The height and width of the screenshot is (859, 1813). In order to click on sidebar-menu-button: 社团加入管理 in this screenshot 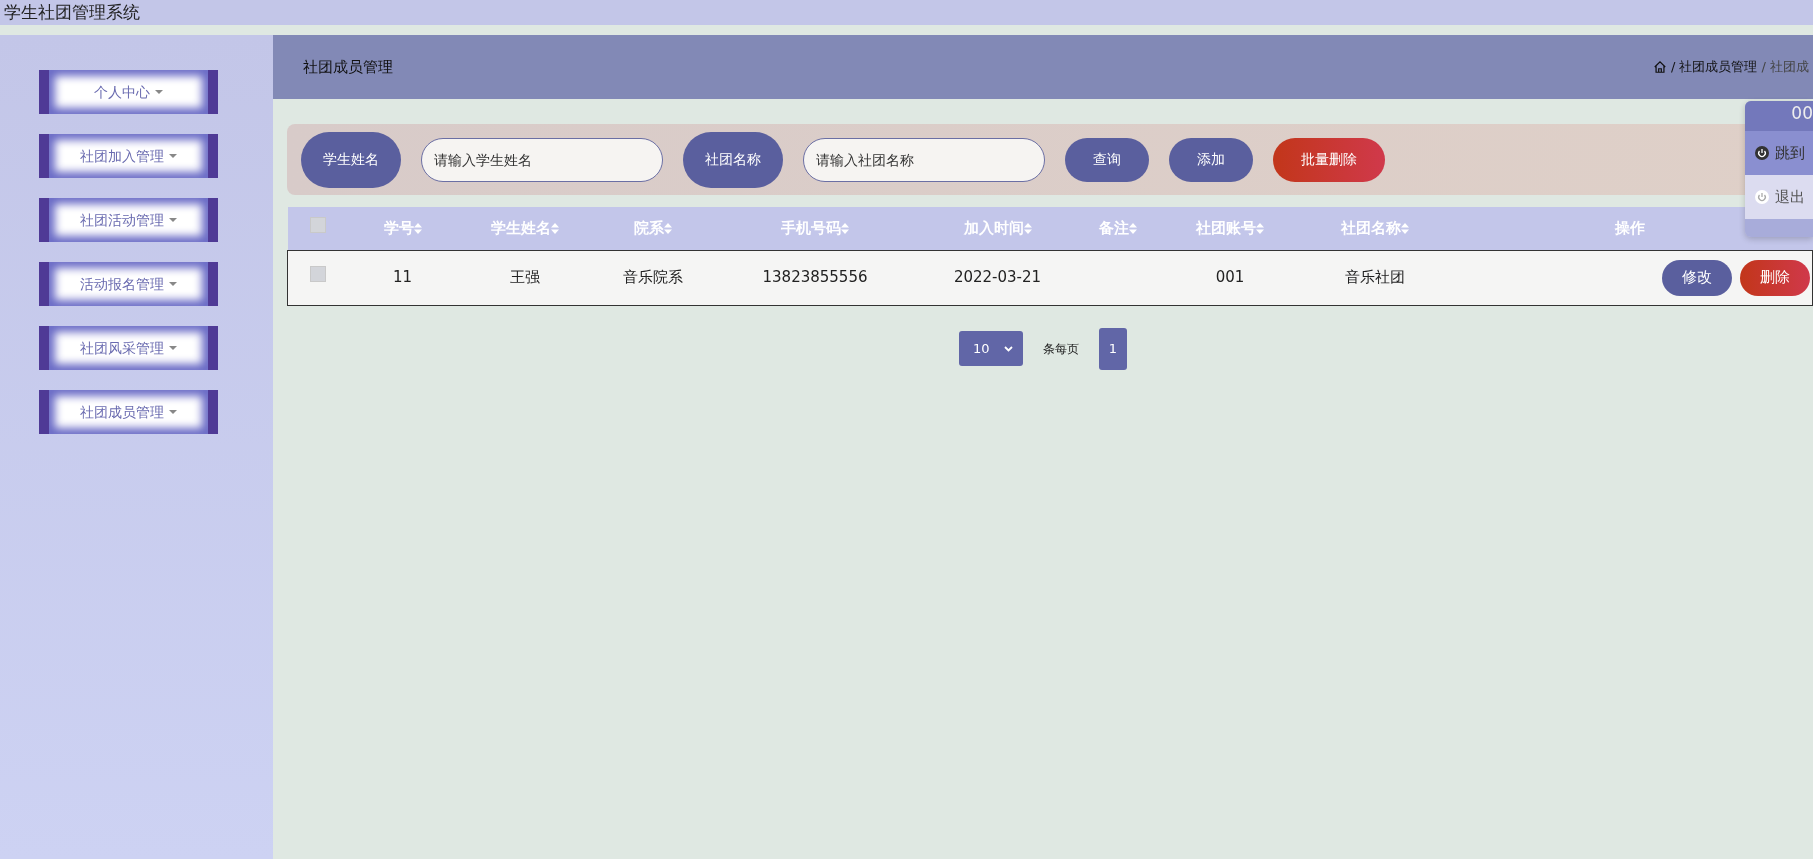, I will do `click(128, 156)`.